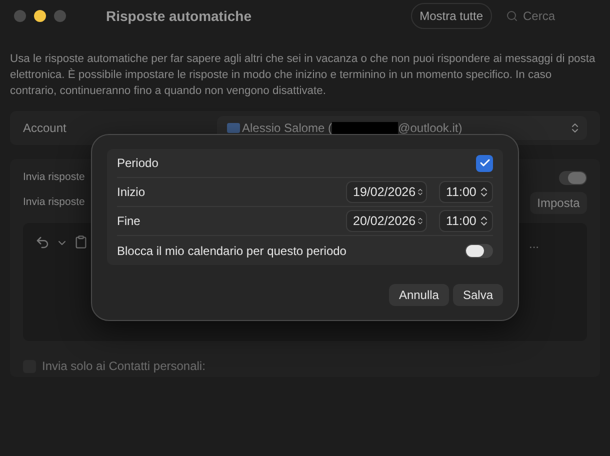  What do you see at coordinates (287, 128) in the screenshot?
I see `account-name: Alessio Salome (` at bounding box center [287, 128].